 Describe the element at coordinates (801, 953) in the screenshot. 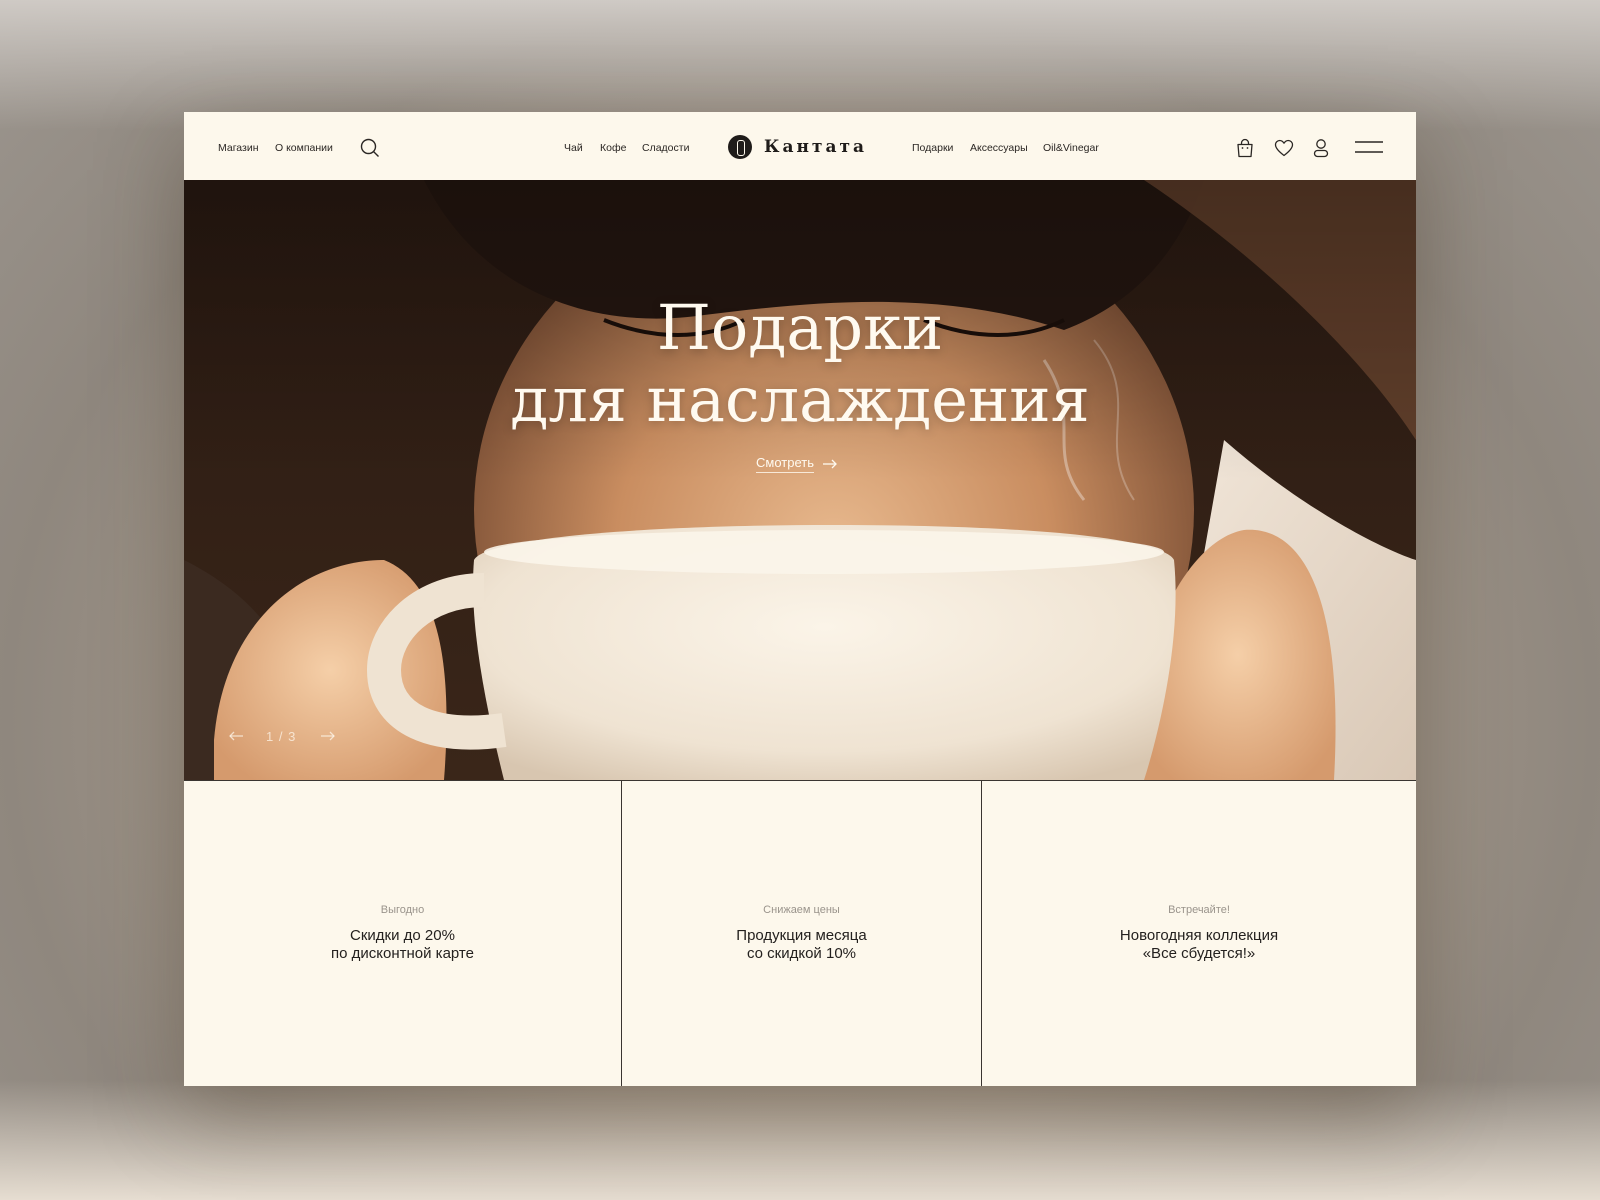

I see `promo-title-line2: со скидкой 10%` at that location.